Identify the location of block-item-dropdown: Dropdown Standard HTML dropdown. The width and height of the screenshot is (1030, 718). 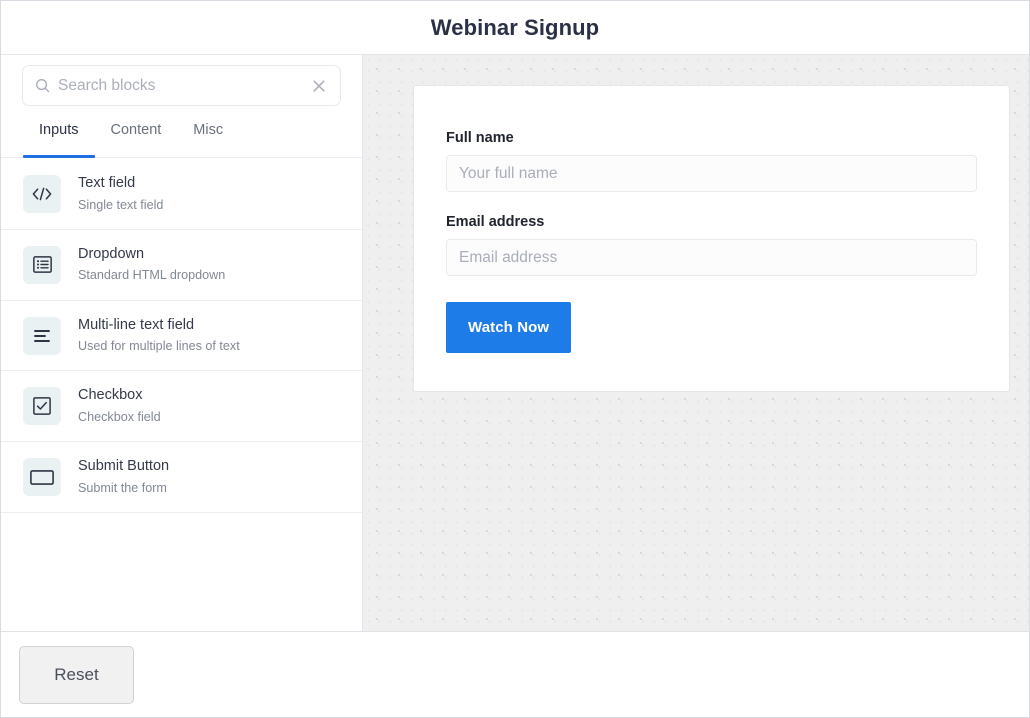
(181, 265).